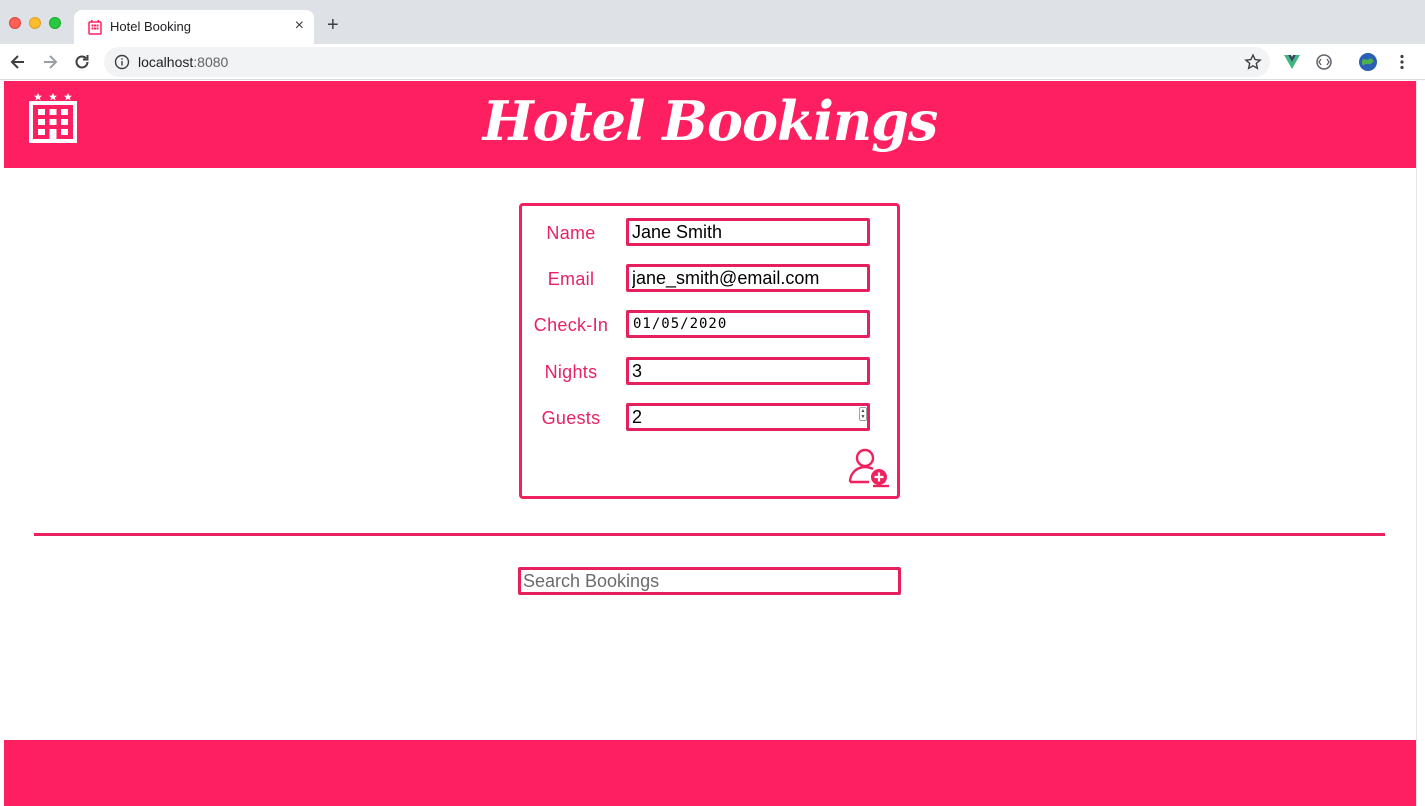 The image size is (1425, 806). What do you see at coordinates (1420, 443) in the screenshot?
I see `window-edge` at bounding box center [1420, 443].